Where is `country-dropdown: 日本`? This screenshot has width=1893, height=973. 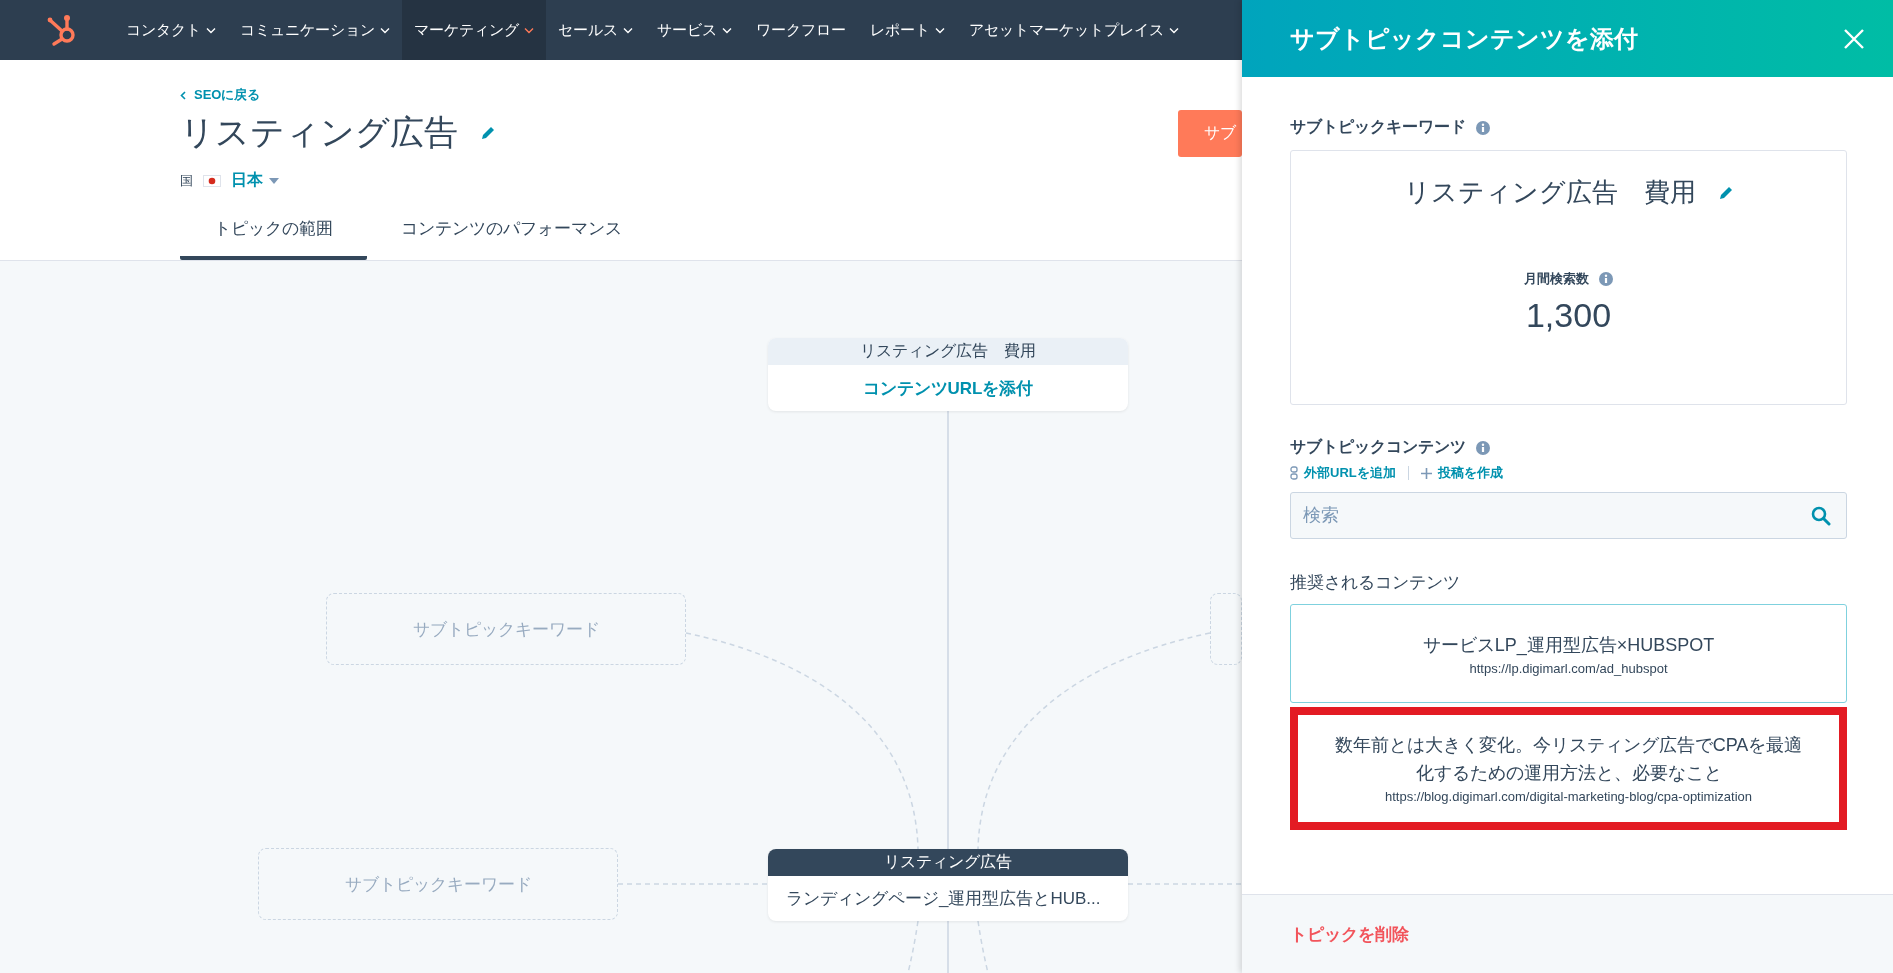
country-dropdown: 日本 is located at coordinates (255, 180).